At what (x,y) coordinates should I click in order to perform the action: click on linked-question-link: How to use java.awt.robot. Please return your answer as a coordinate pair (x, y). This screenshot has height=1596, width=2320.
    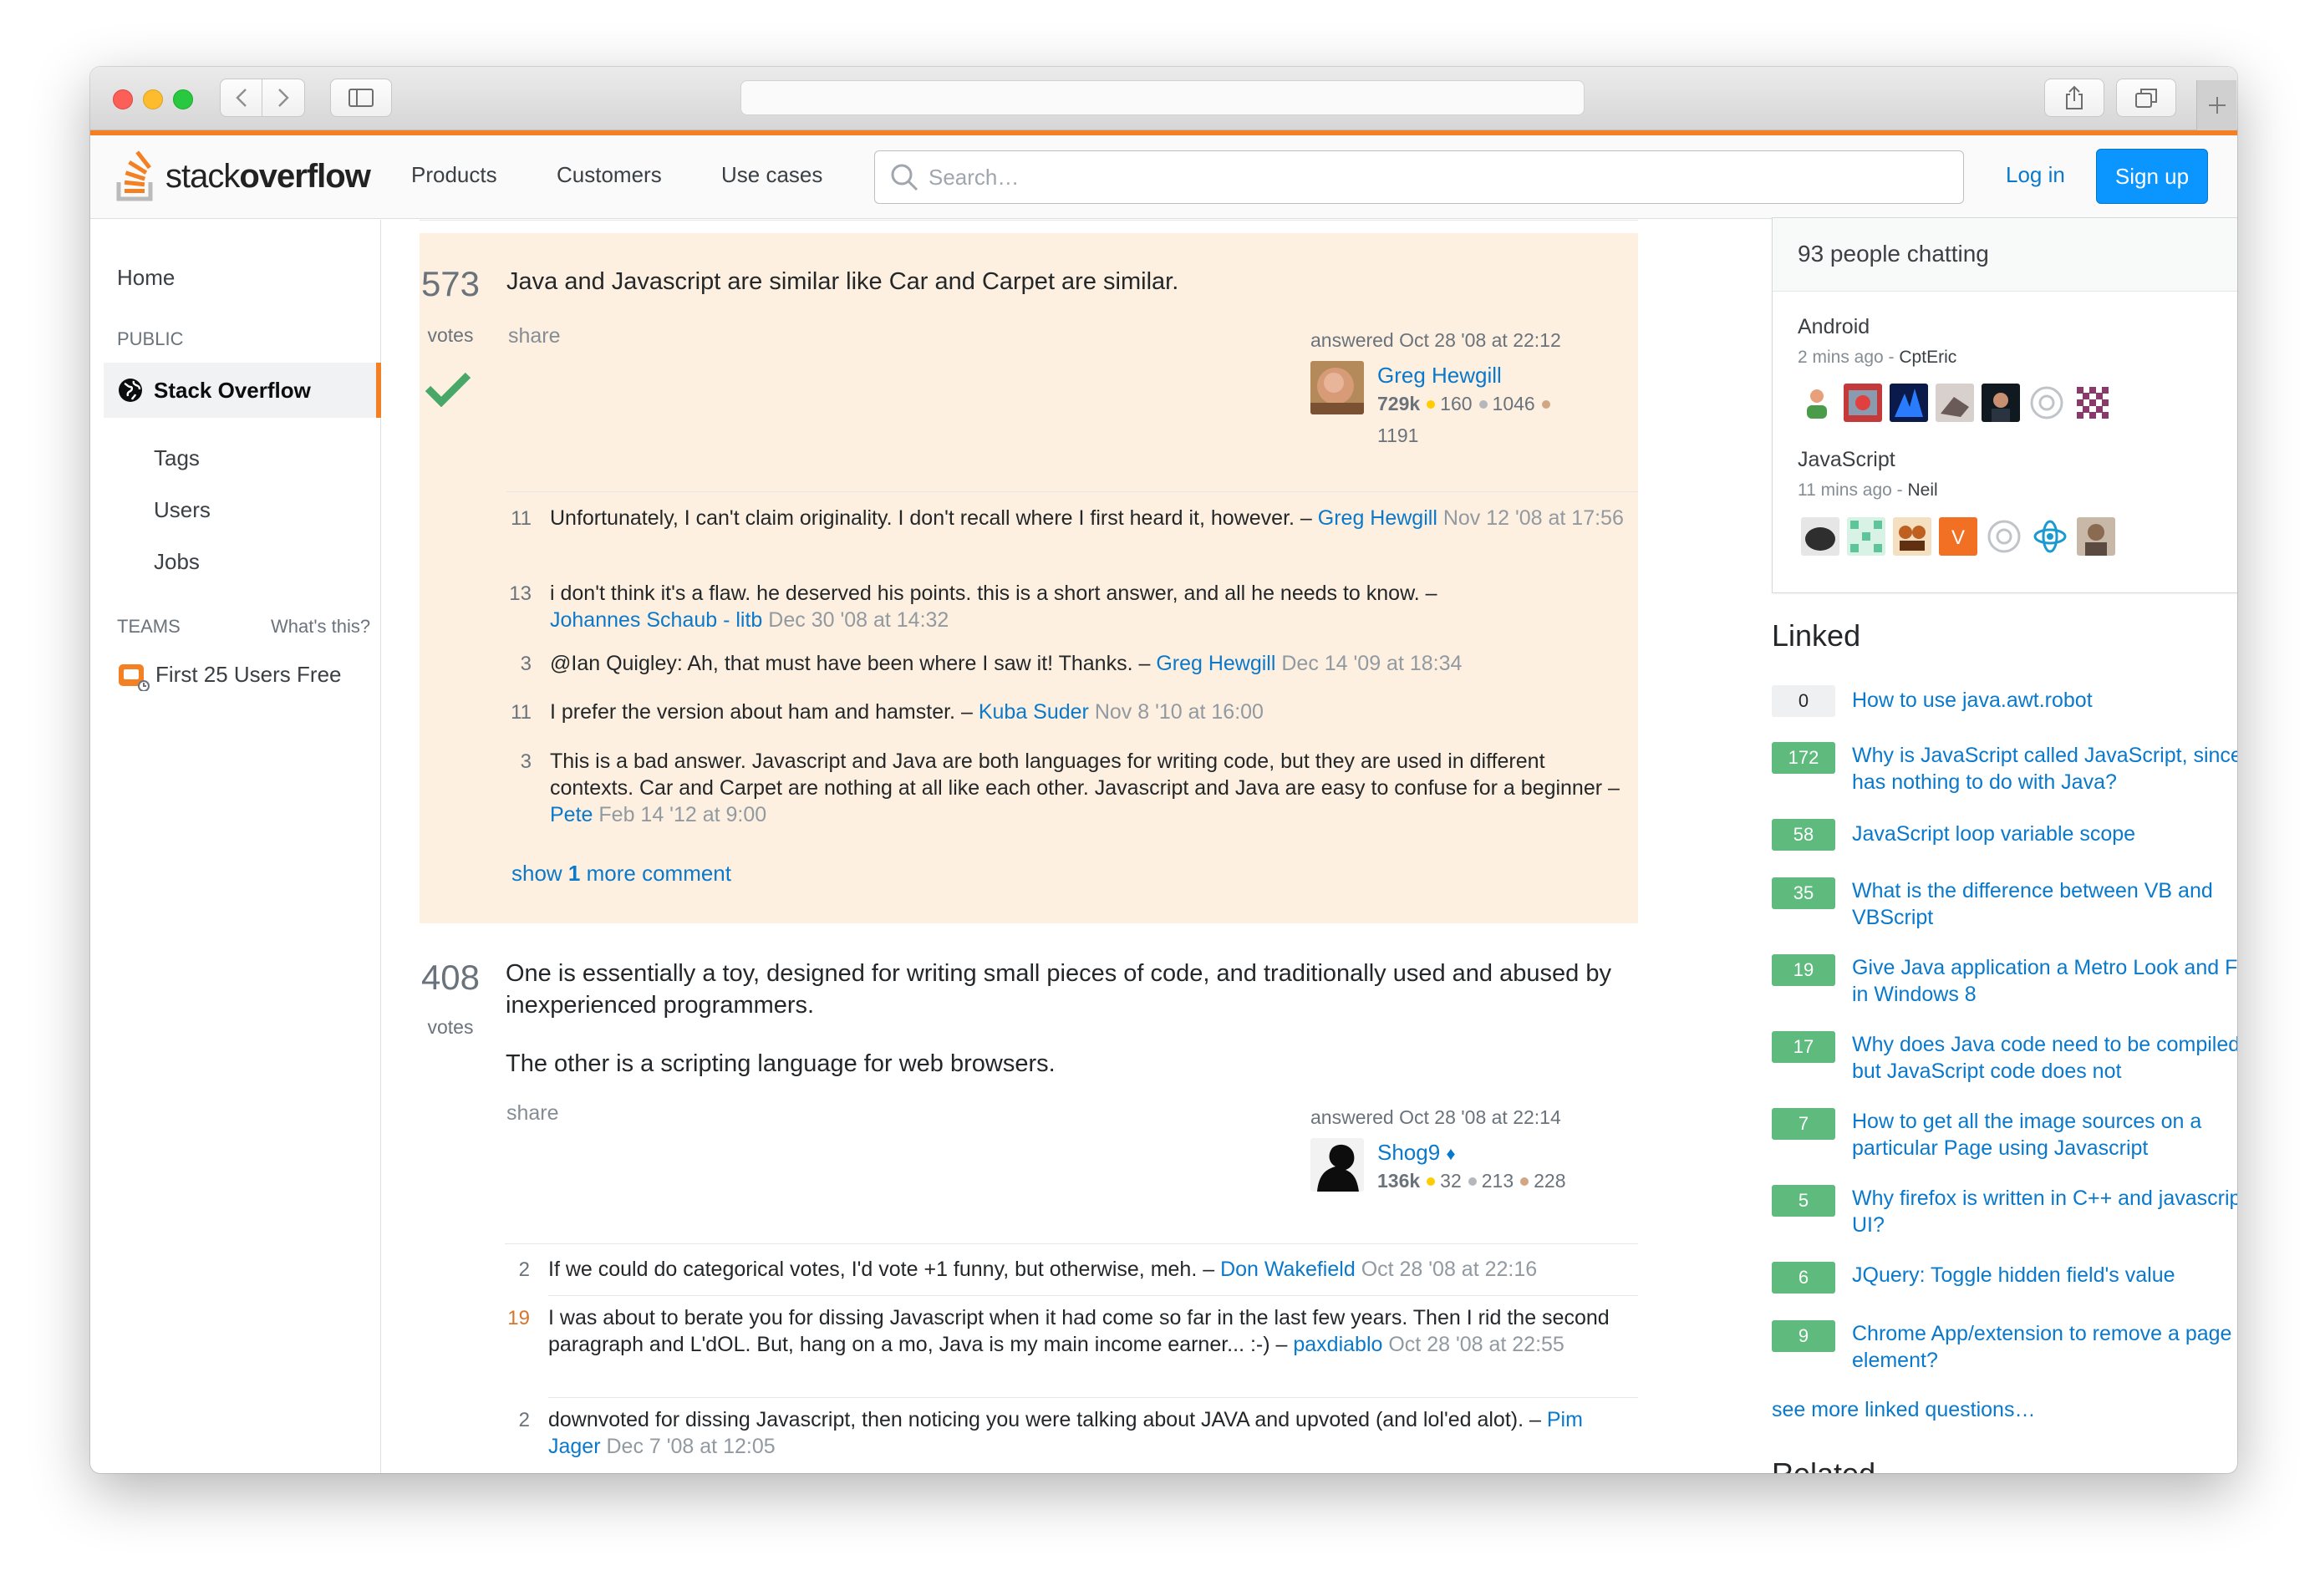
    Looking at the image, I should click on (2044, 700).